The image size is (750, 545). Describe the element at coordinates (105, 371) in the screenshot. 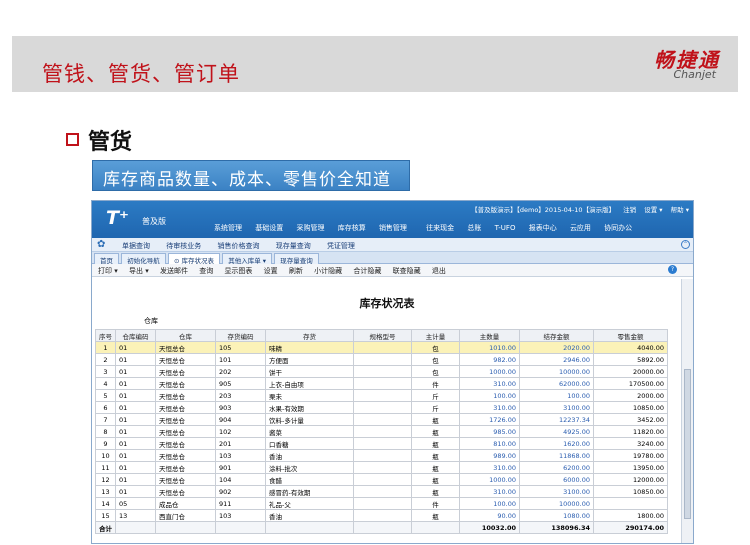

I see `table-cell: 3` at that location.